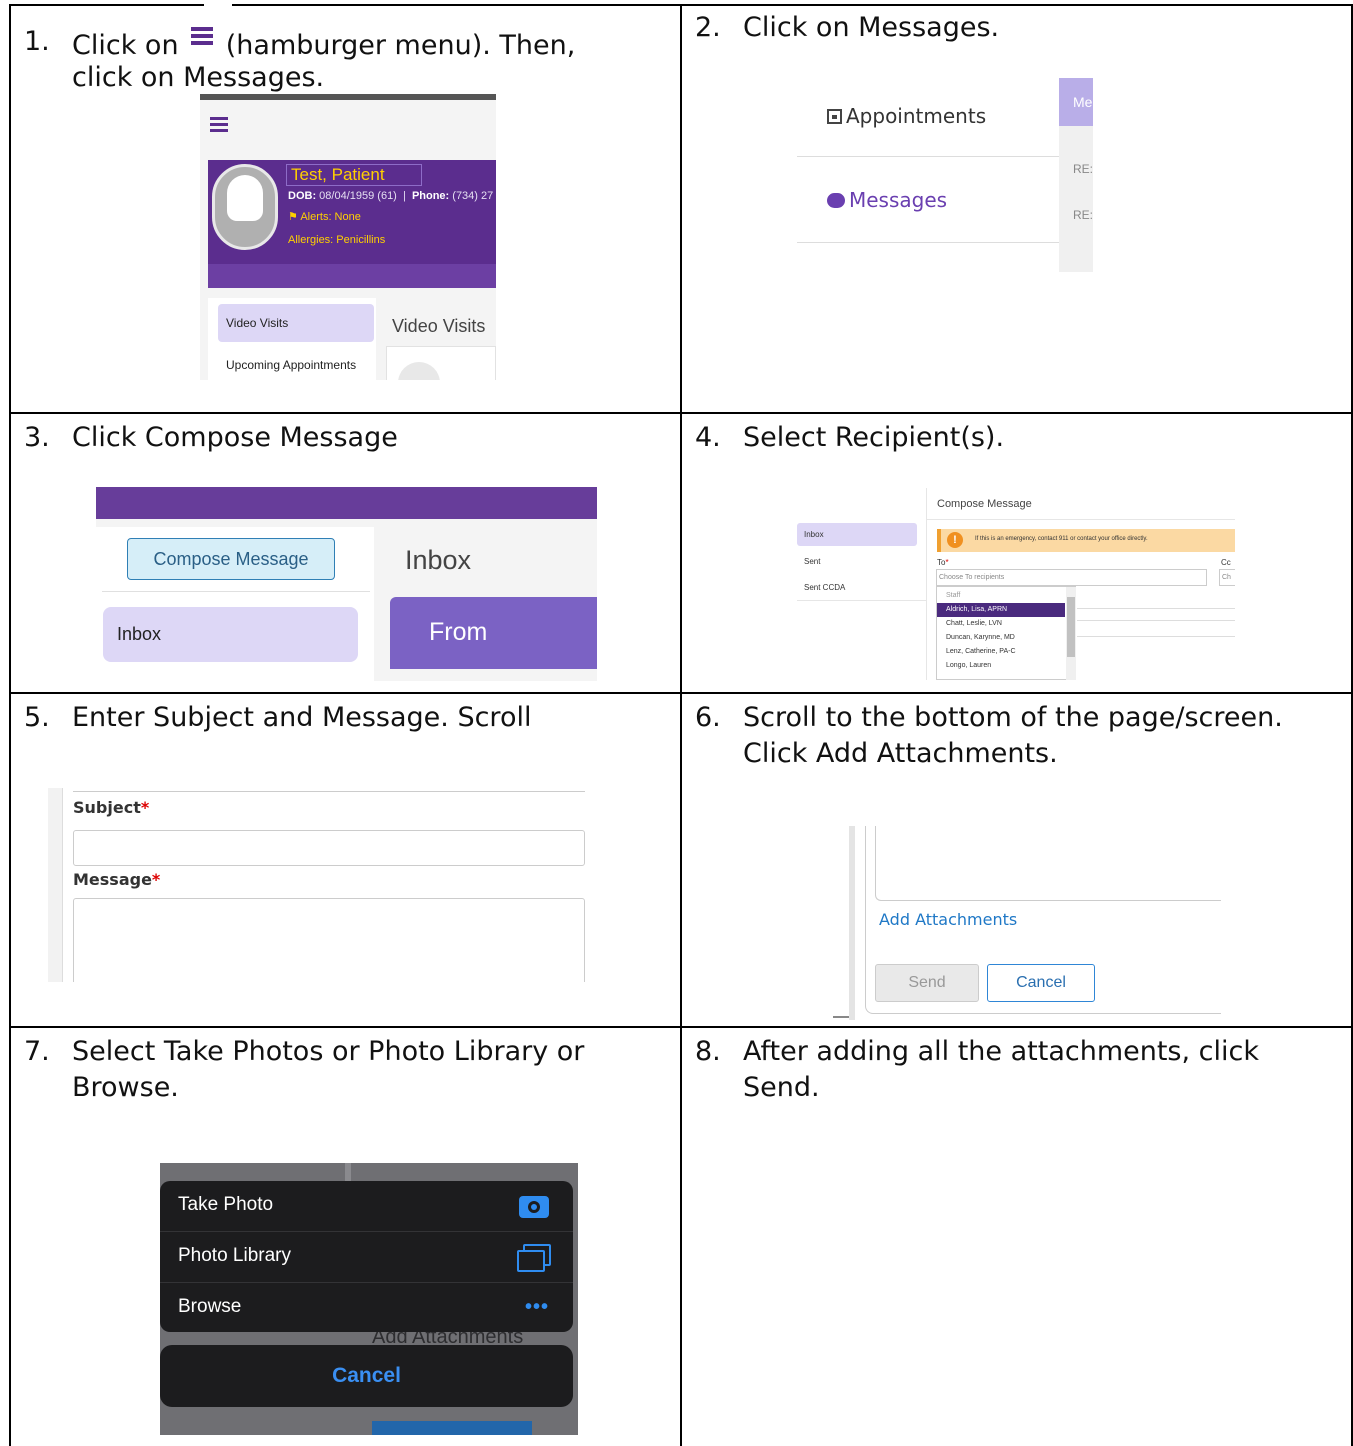 This screenshot has width=1353, height=1446. I want to click on step-text: click on Messages., so click(198, 77).